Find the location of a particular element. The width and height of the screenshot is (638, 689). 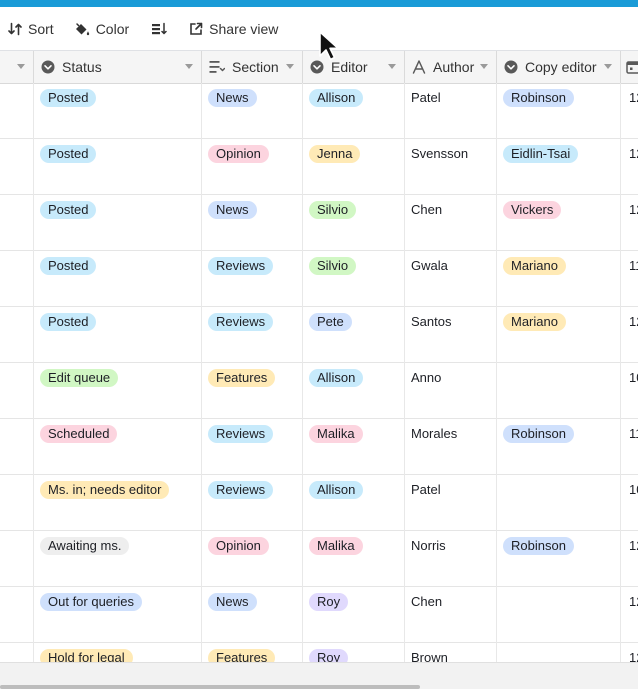

status-cell: Out for queries is located at coordinates (118, 615).